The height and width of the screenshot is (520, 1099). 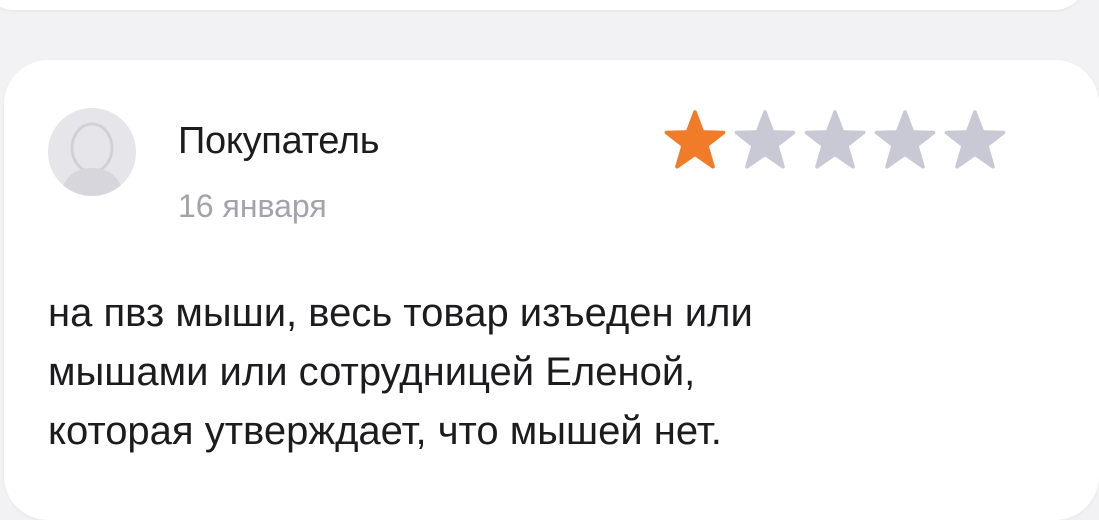 I want to click on user-silhouette-icon, so click(x=92, y=152).